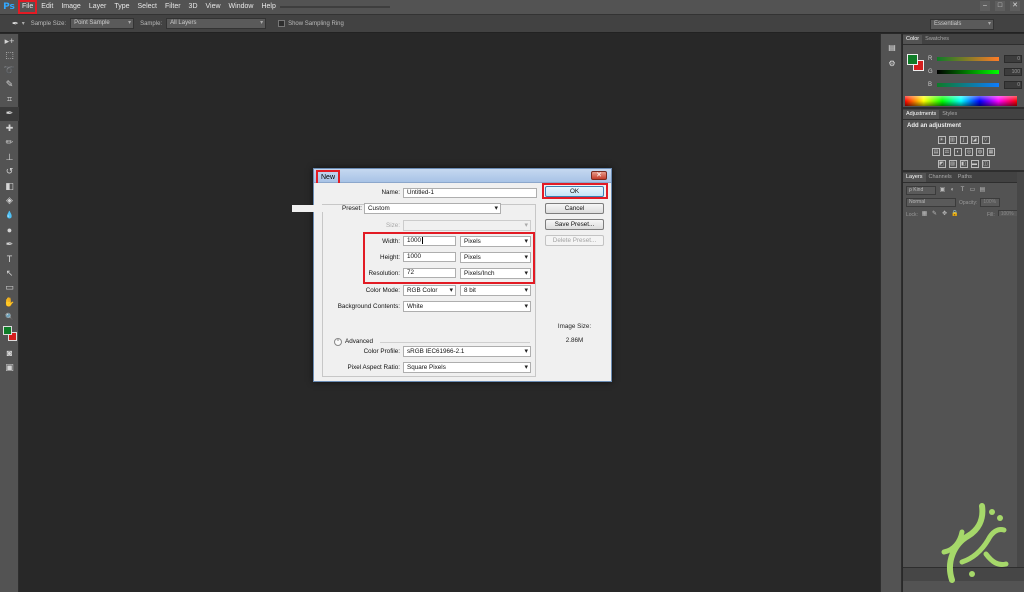  What do you see at coordinates (467, 225) in the screenshot?
I see `size-select` at bounding box center [467, 225].